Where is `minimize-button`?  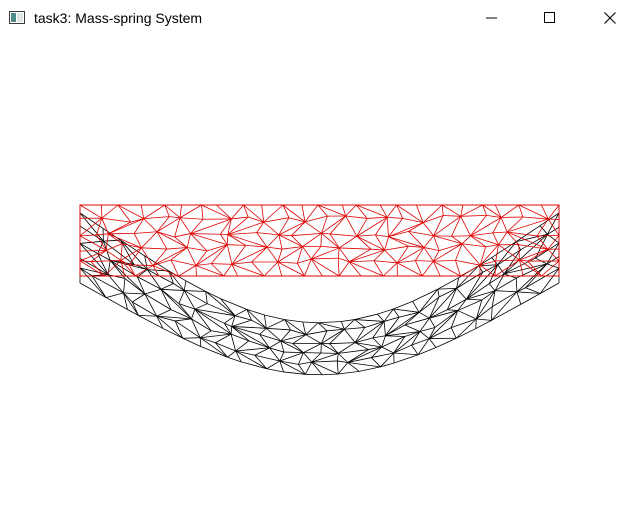 minimize-button is located at coordinates (492, 18).